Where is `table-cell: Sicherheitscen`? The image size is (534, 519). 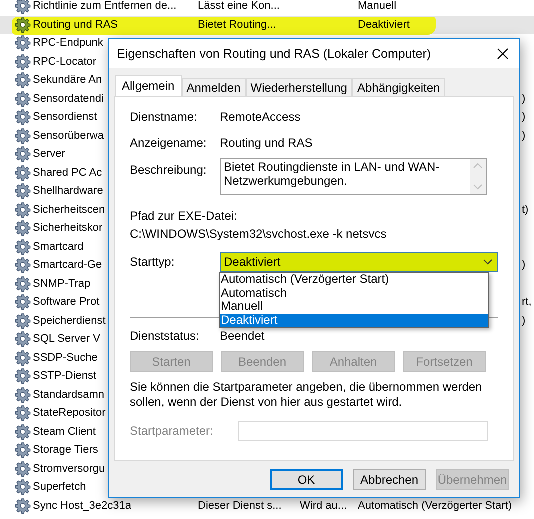 table-cell: Sicherheitscen is located at coordinates (69, 210).